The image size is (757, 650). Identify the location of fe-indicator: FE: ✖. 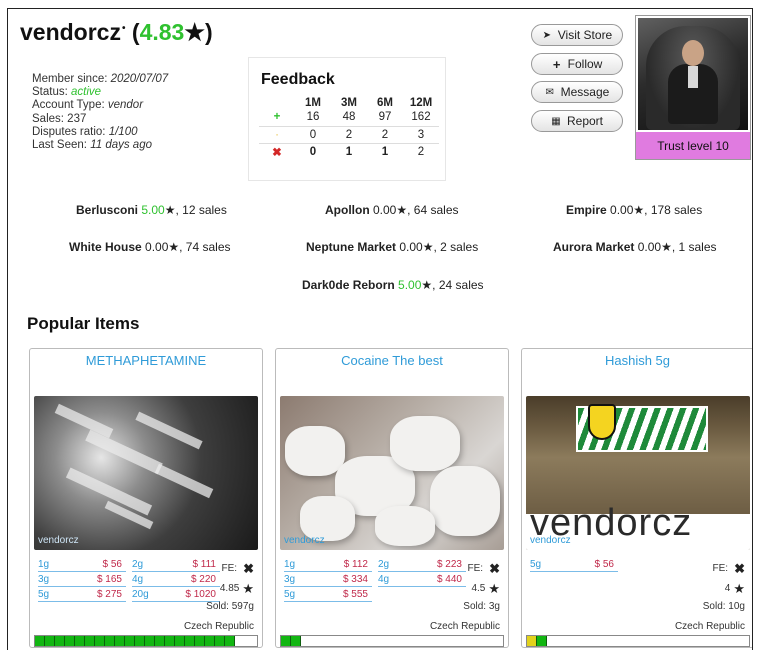
(465, 569).